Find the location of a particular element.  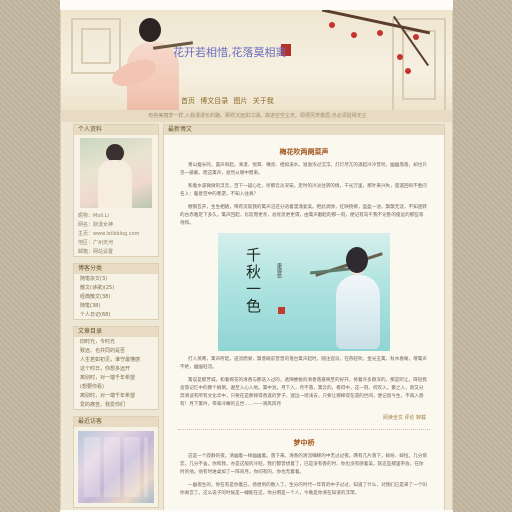

avatar is located at coordinates (116, 173).